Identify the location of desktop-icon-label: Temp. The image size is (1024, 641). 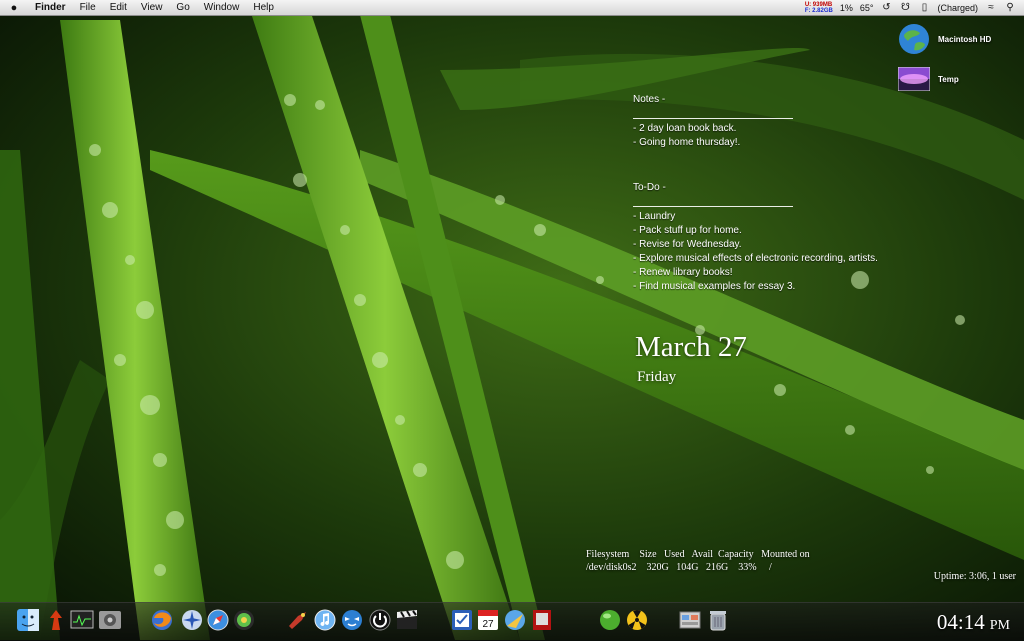
(948, 79).